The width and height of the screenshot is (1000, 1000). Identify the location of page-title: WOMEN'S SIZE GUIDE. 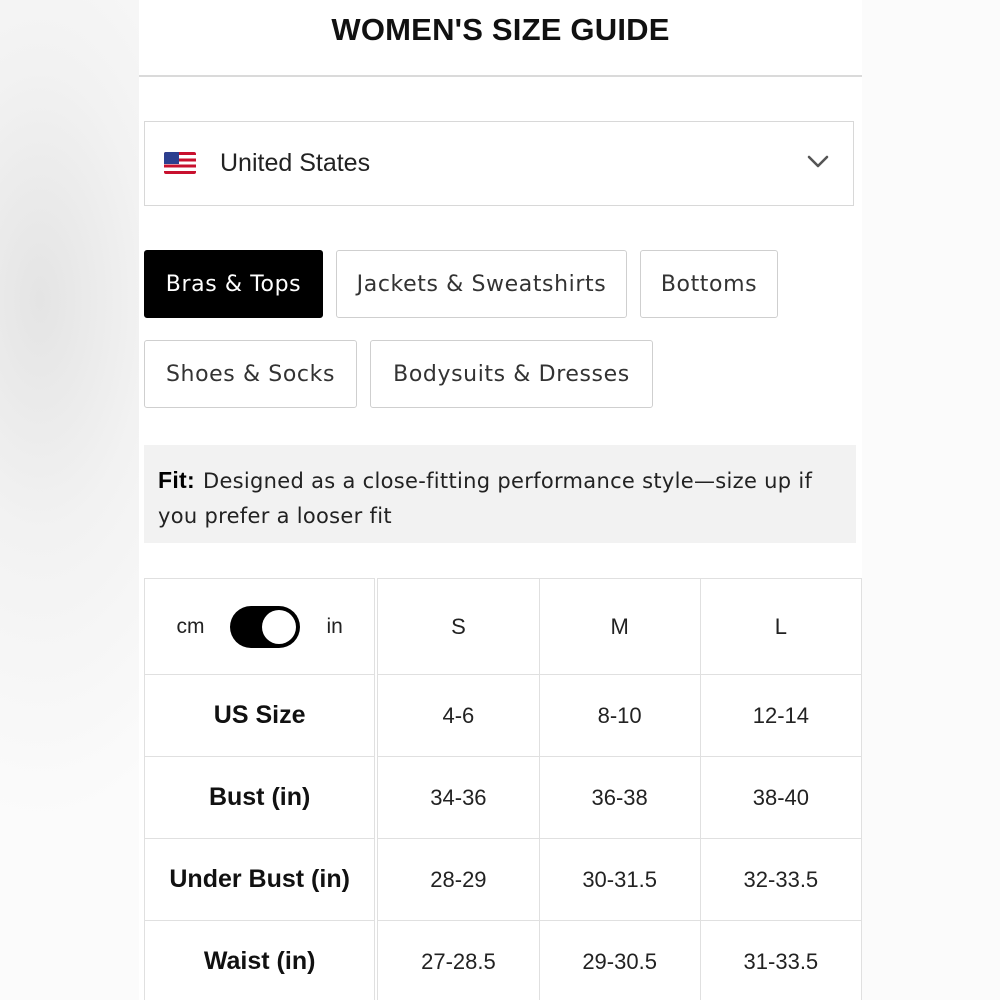
(500, 29).